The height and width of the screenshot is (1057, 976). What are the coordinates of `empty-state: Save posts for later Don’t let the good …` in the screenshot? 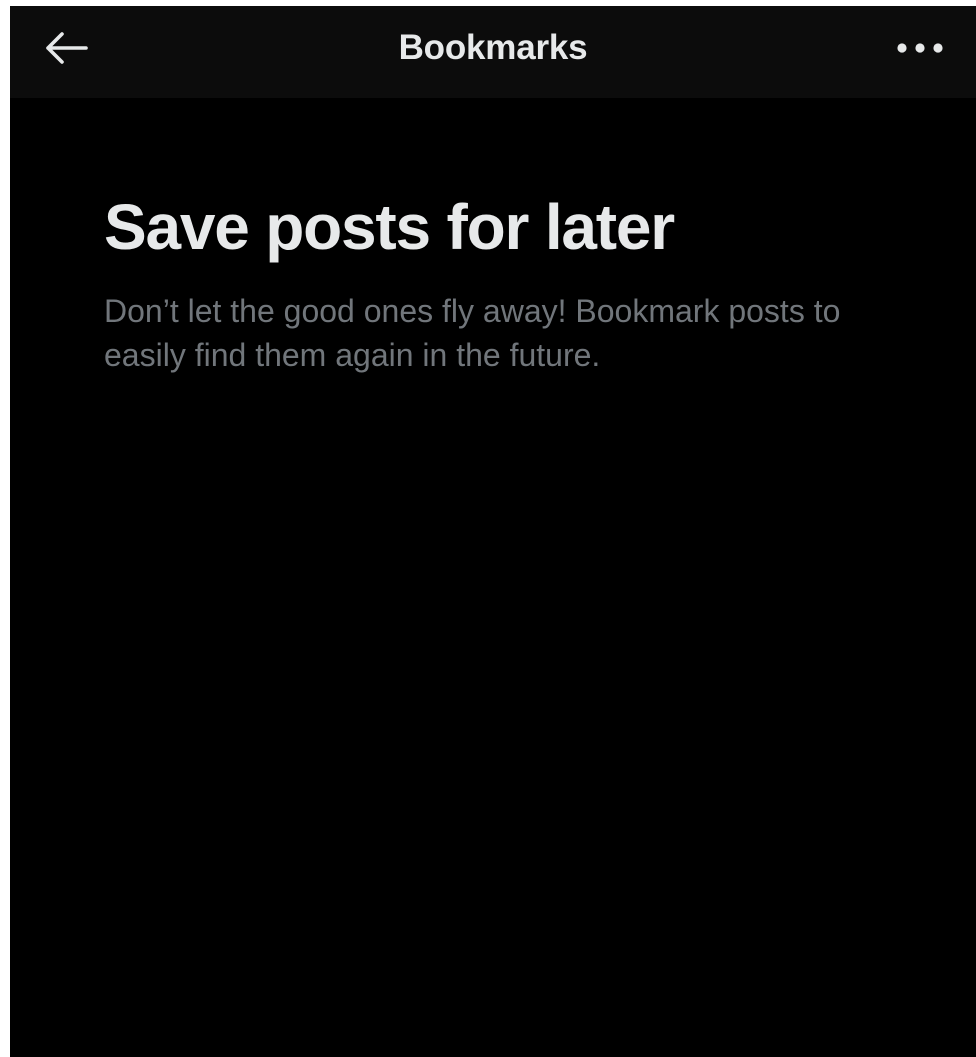 It's located at (514, 284).